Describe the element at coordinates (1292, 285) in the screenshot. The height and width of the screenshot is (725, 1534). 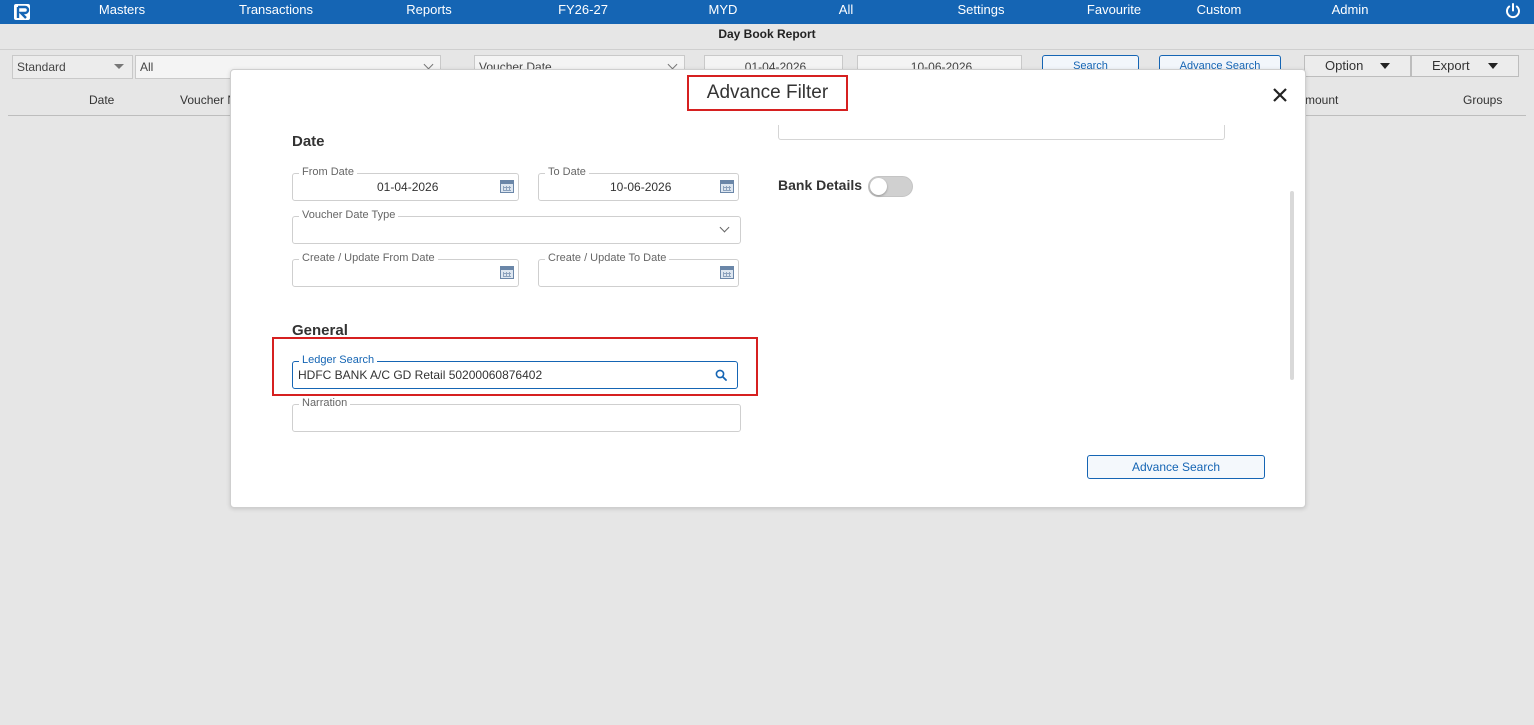
I see `modal-scrollbar` at that location.